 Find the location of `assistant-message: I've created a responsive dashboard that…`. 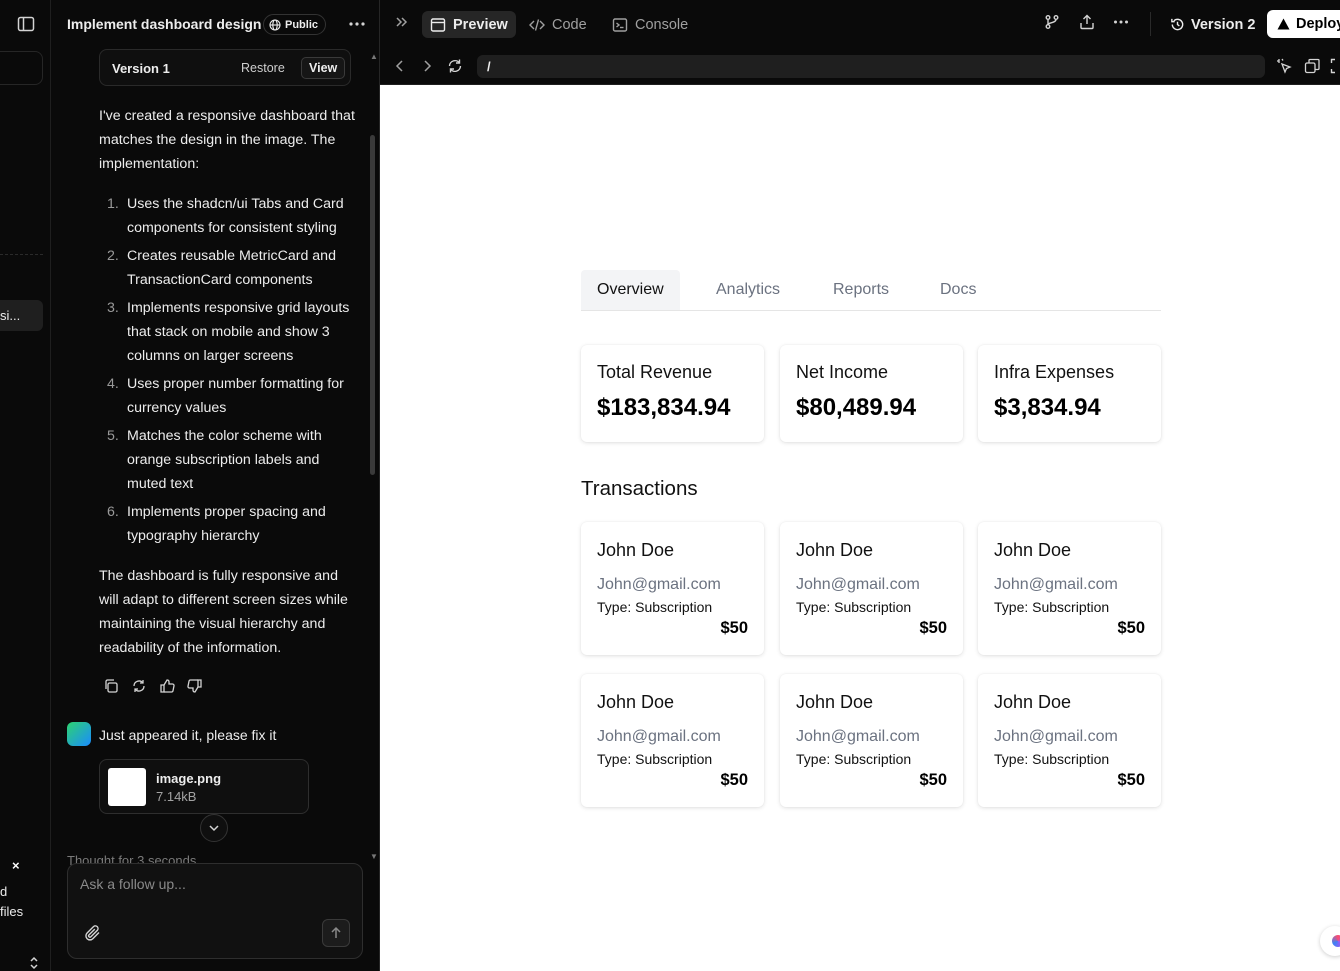

assistant-message: I've created a responsive dashboard that… is located at coordinates (227, 382).